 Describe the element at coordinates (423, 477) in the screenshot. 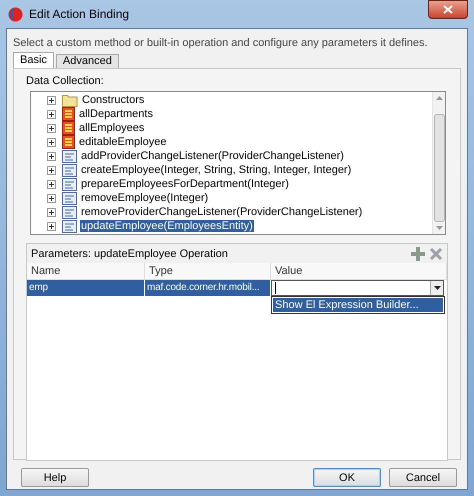

I see `dialog-button: Cancel` at that location.